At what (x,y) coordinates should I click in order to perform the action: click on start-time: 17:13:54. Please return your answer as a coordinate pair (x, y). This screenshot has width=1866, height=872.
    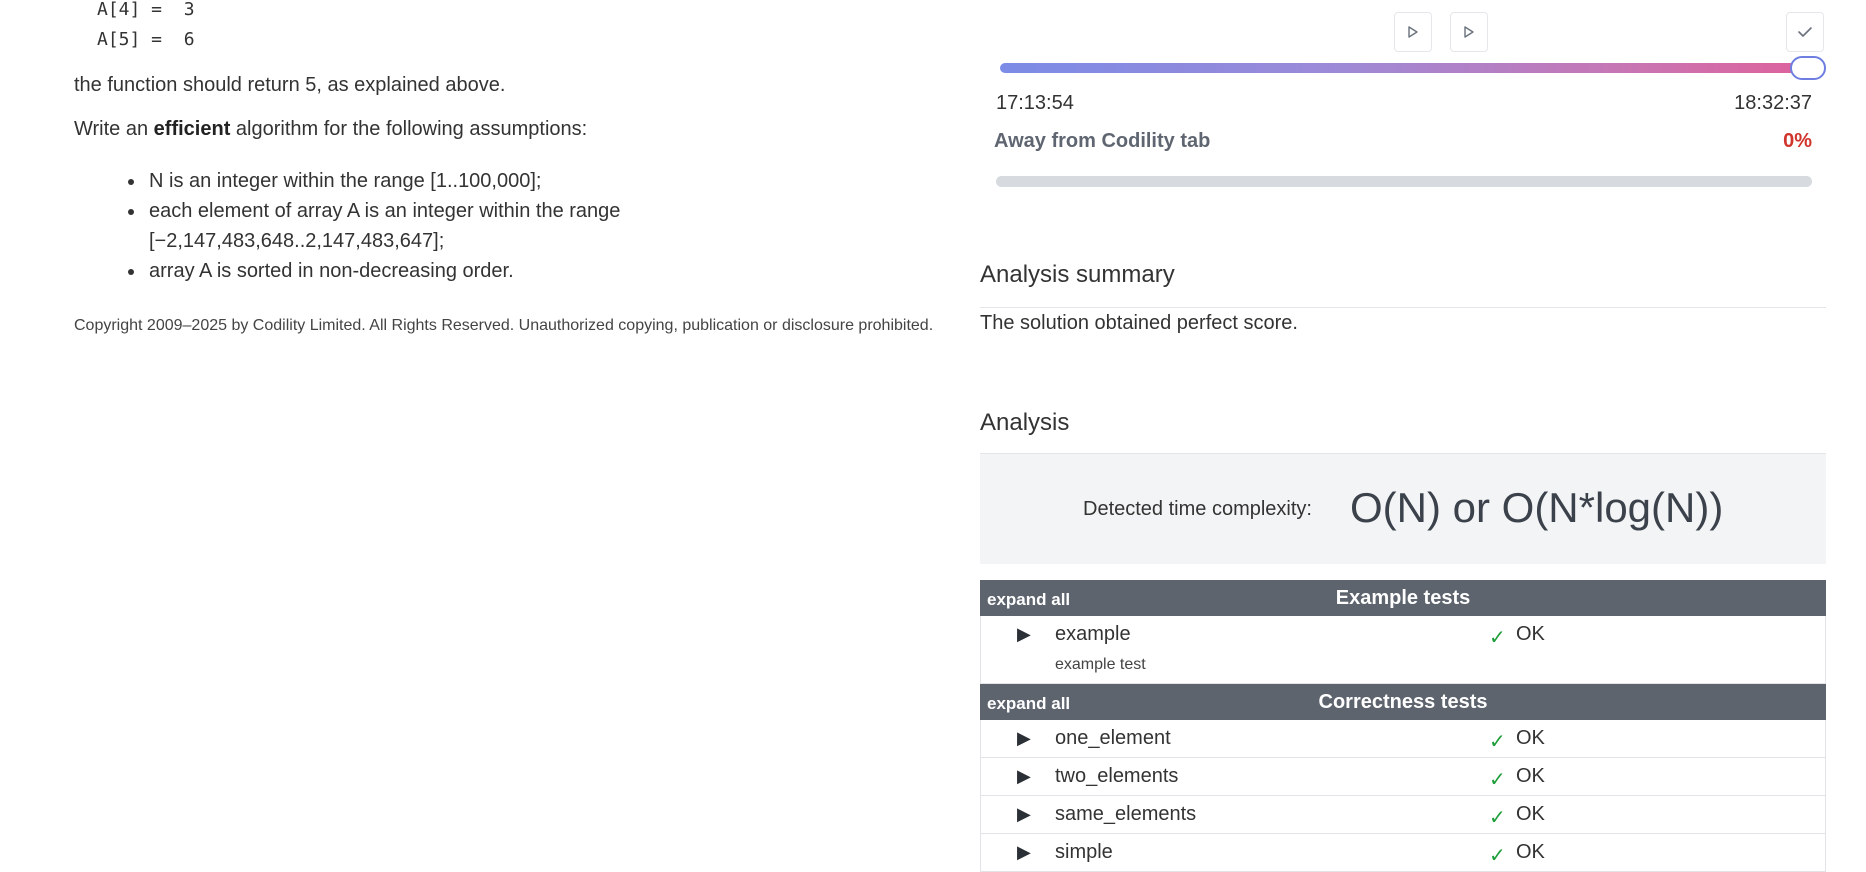
    Looking at the image, I should click on (1035, 103).